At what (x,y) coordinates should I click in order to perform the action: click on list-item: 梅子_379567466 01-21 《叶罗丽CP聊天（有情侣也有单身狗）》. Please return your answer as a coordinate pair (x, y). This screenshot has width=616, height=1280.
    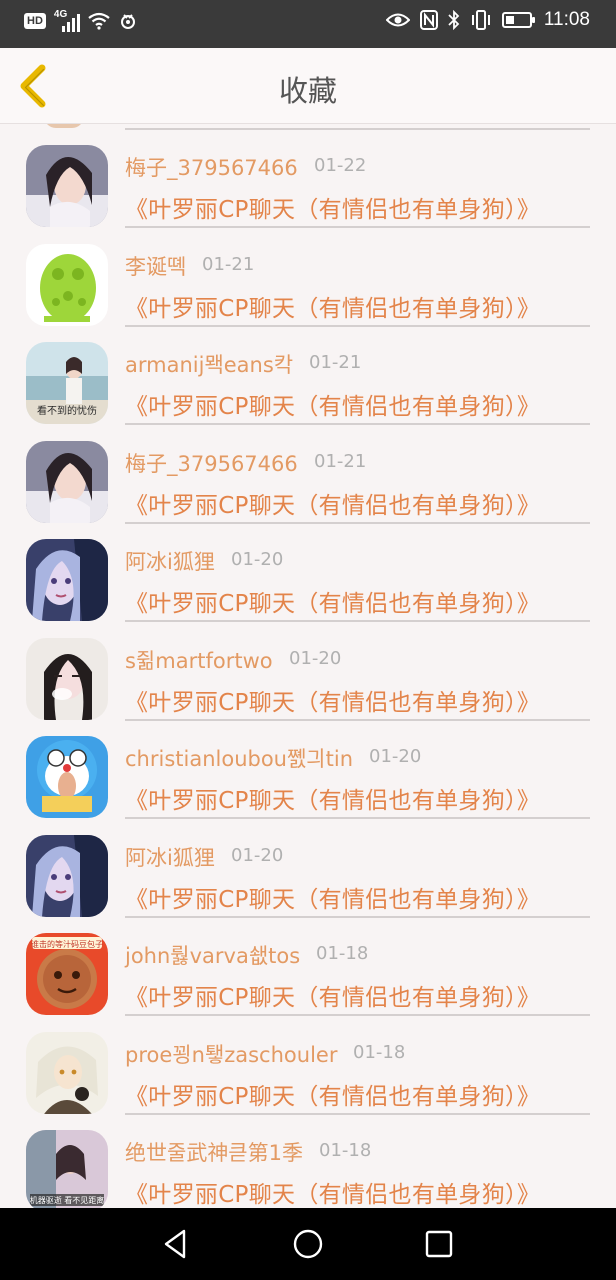
    Looking at the image, I should click on (308, 489).